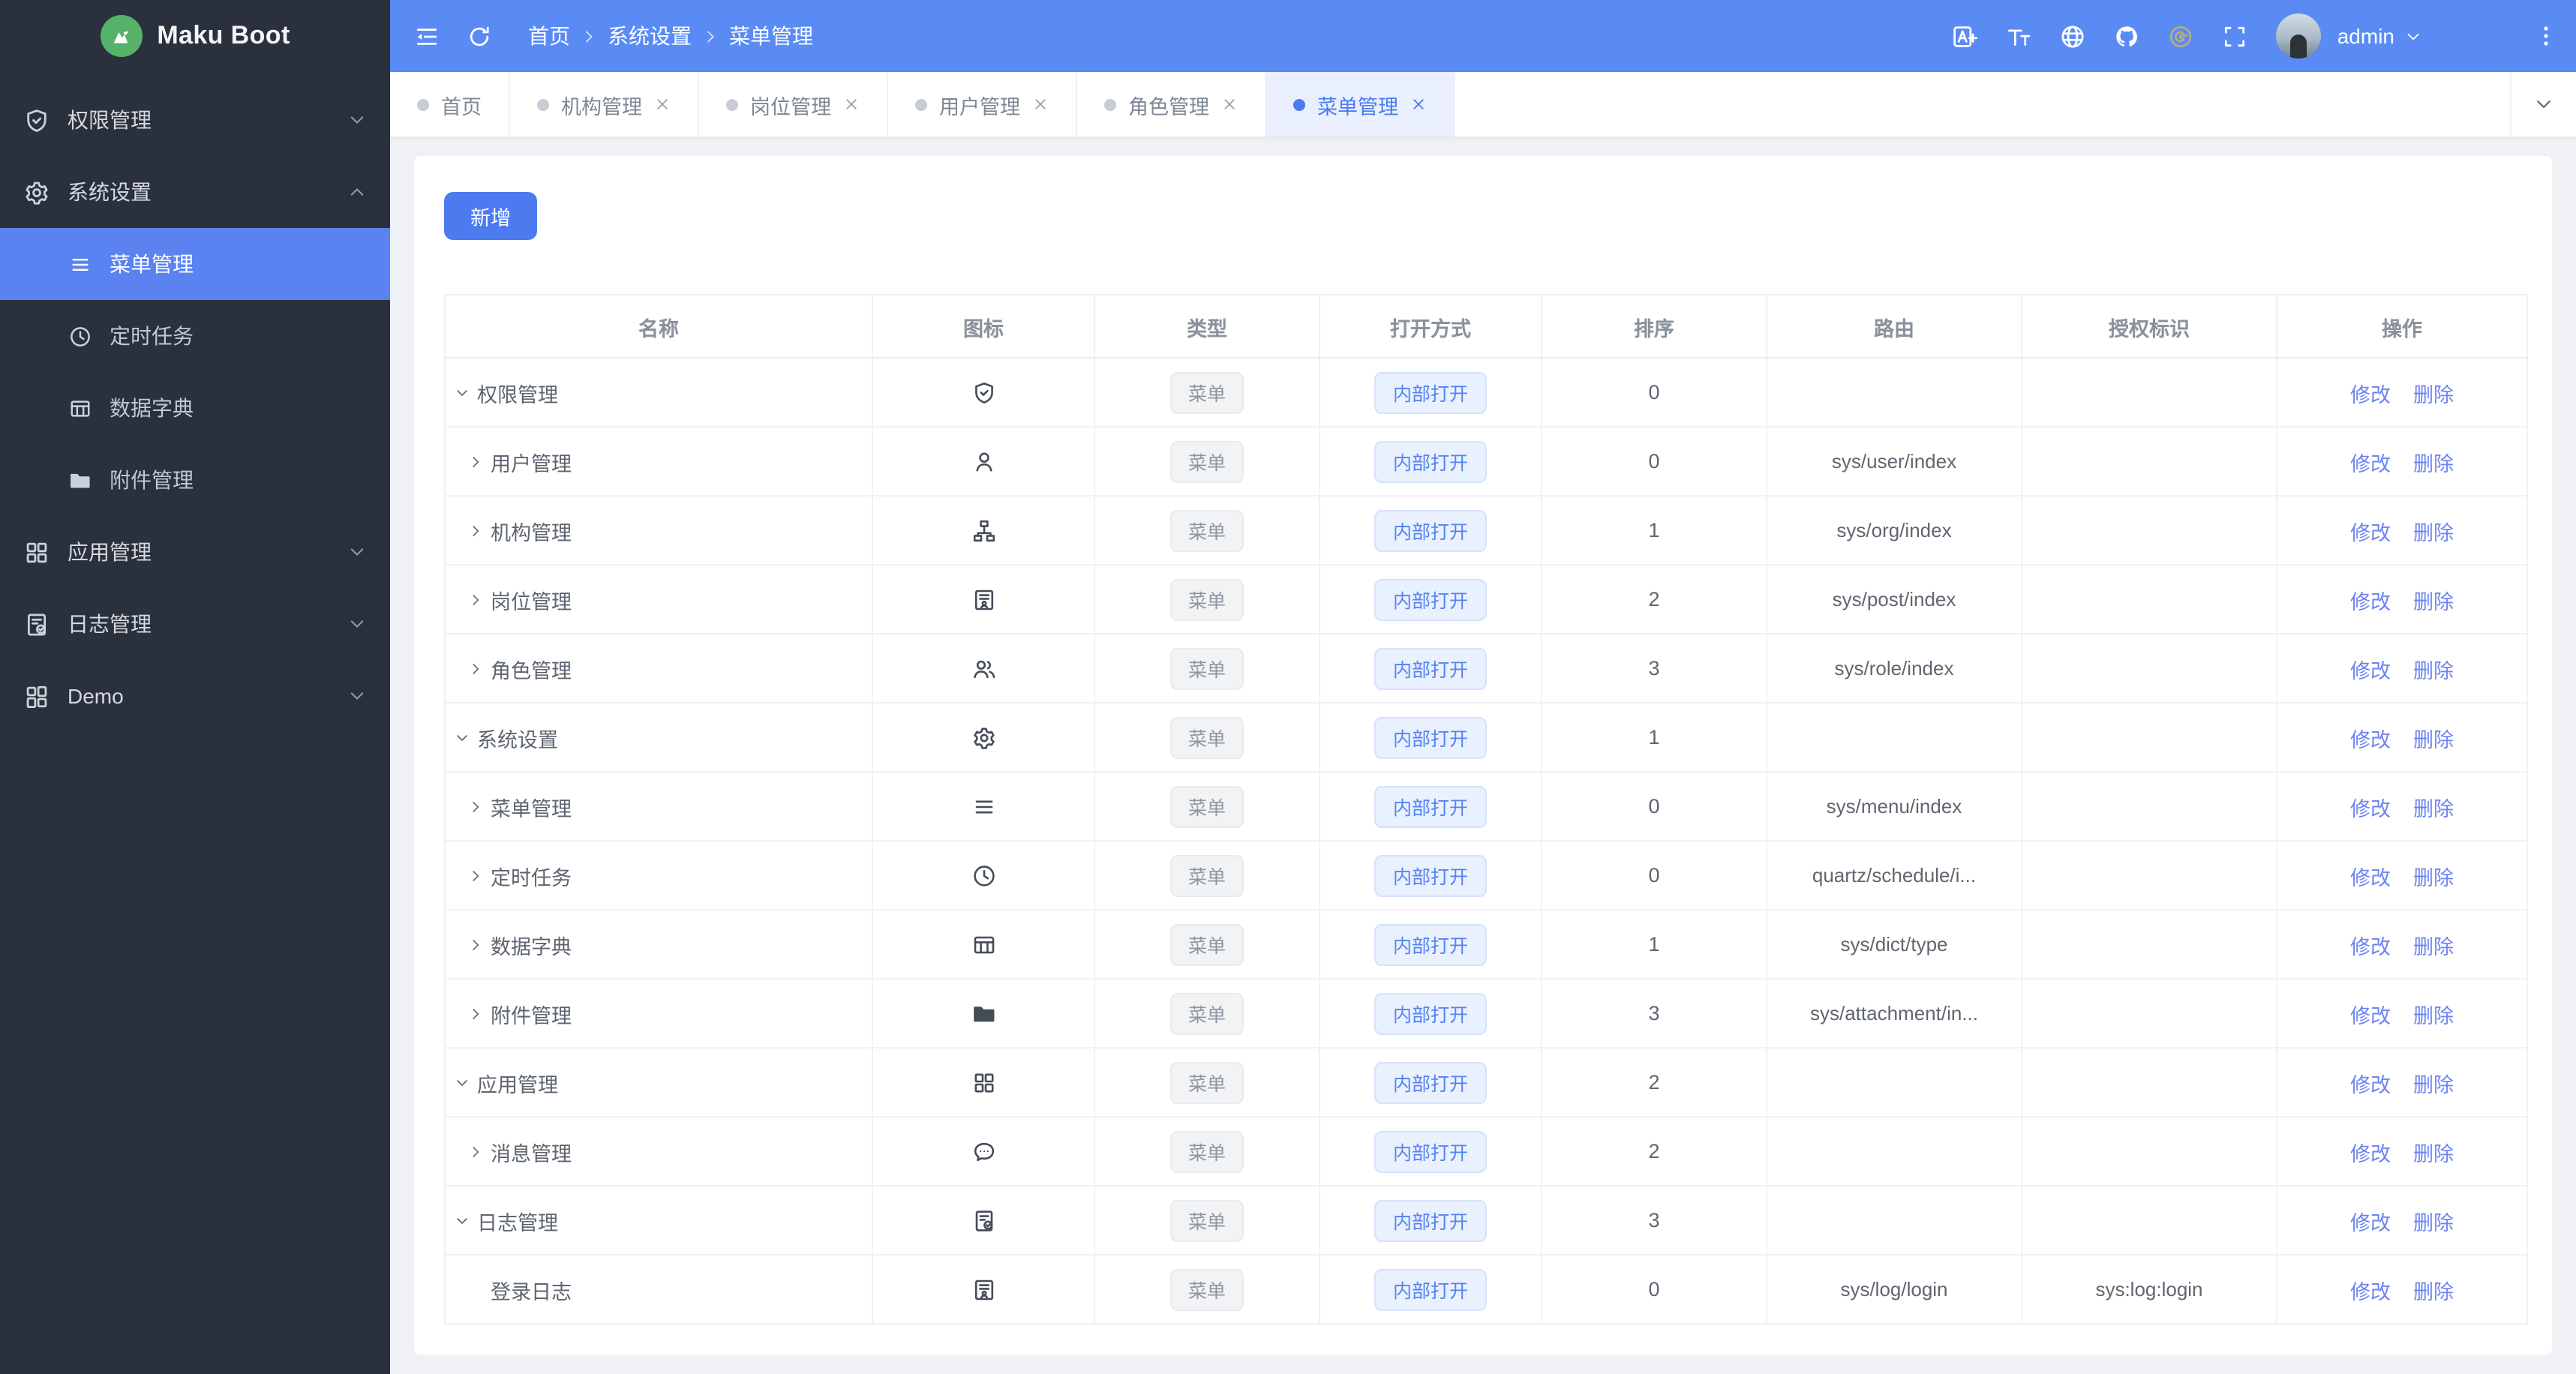 The width and height of the screenshot is (2576, 1374). What do you see at coordinates (490, 216) in the screenshot?
I see `add-button: 新增` at bounding box center [490, 216].